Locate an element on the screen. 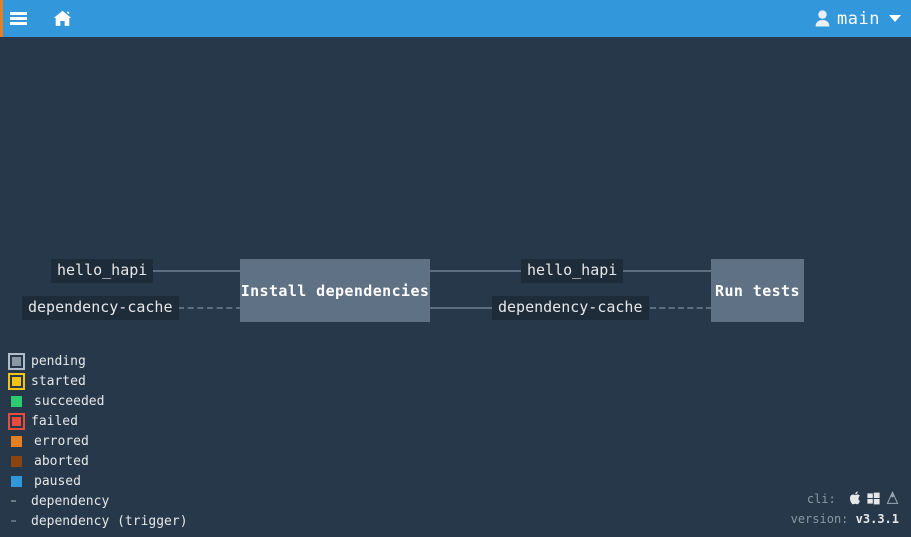  legend-item-succeeded: succeeded is located at coordinates (158, 401).